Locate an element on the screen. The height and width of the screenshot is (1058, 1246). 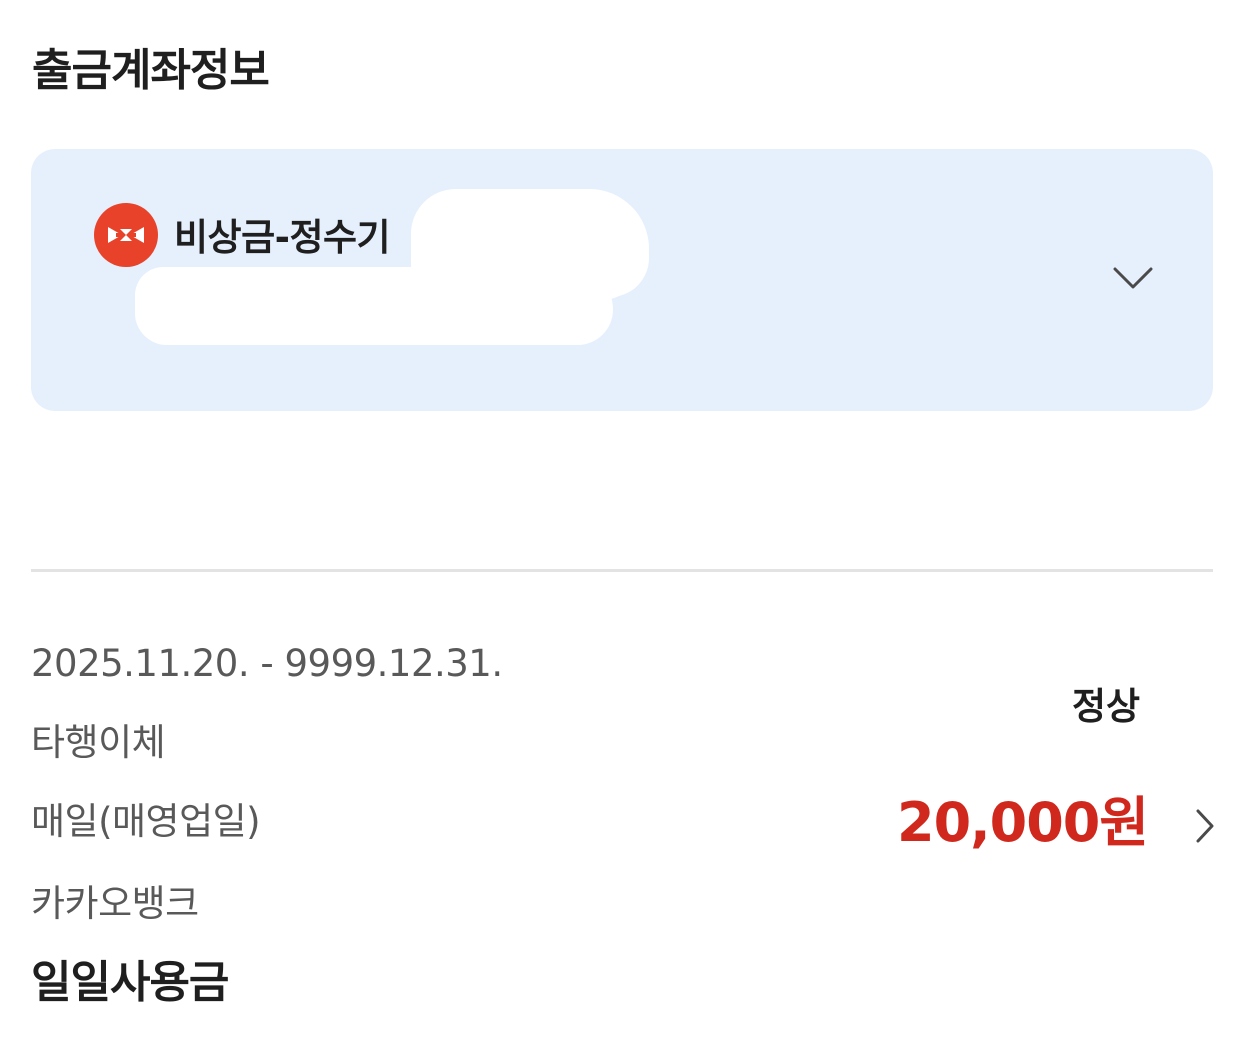
transfer-amount: 20,000원 is located at coordinates (1023, 822).